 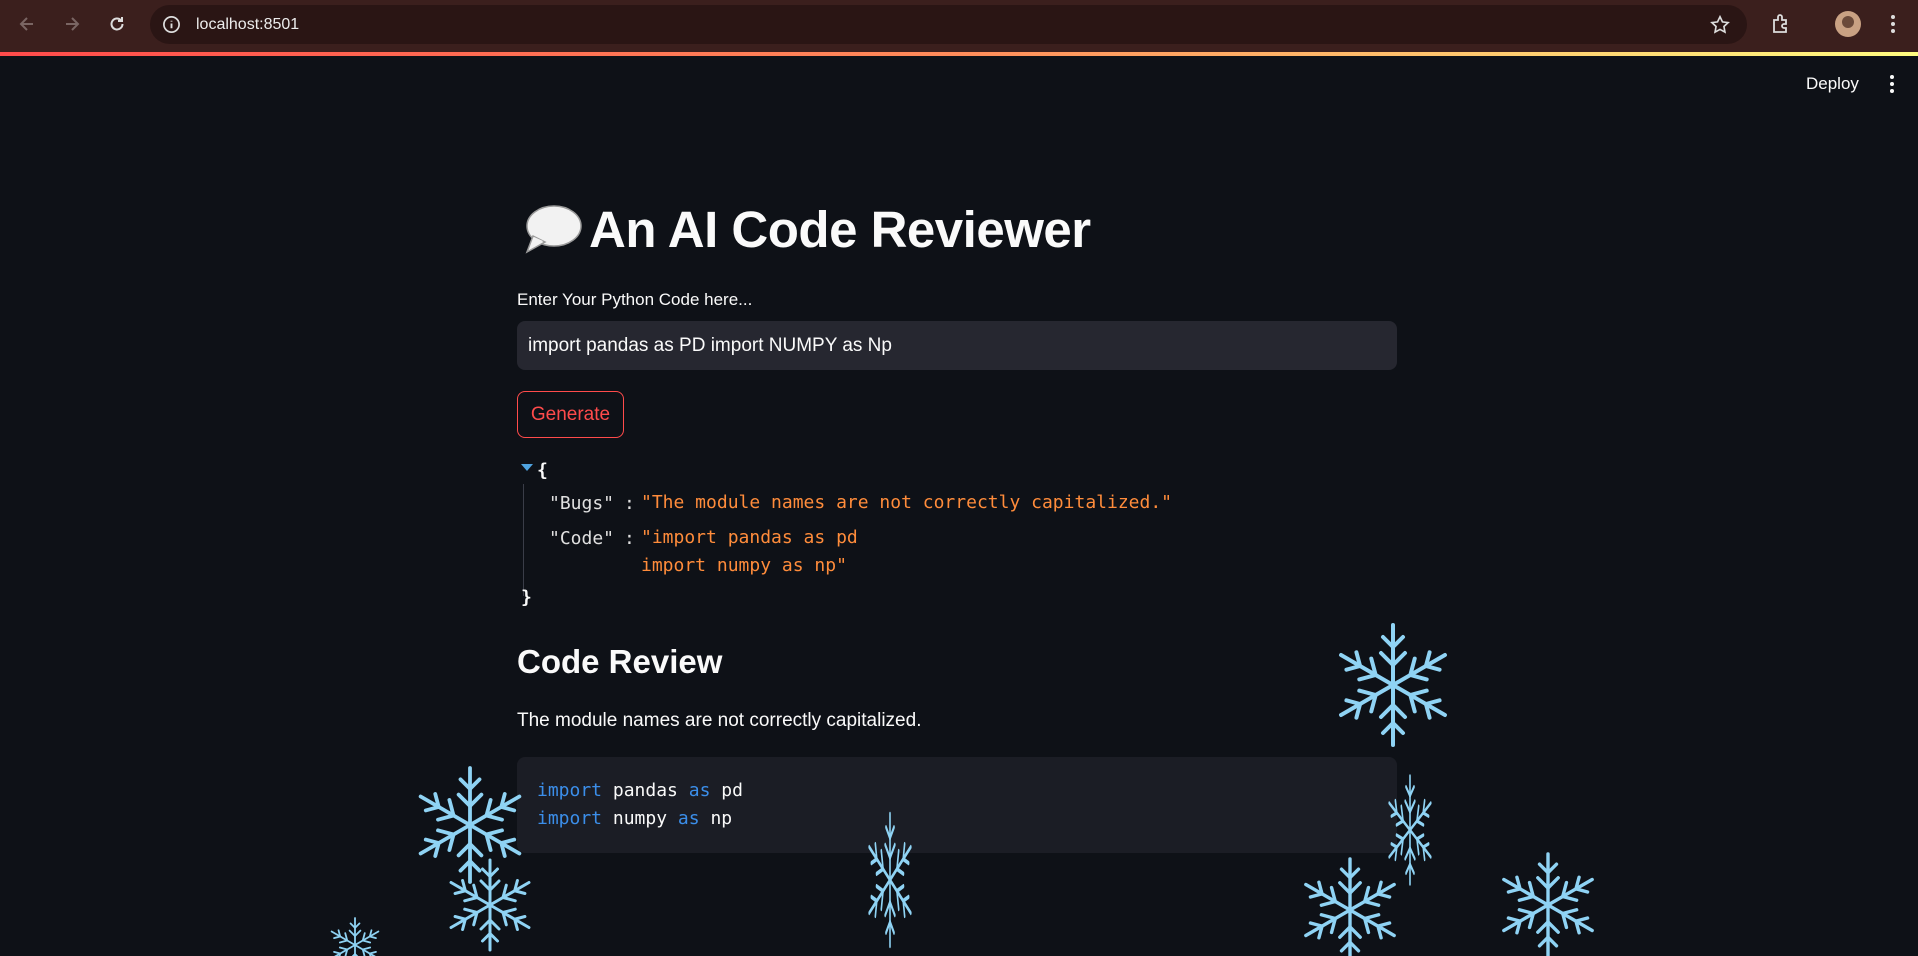 I want to click on site-info-icon, so click(x=171, y=24).